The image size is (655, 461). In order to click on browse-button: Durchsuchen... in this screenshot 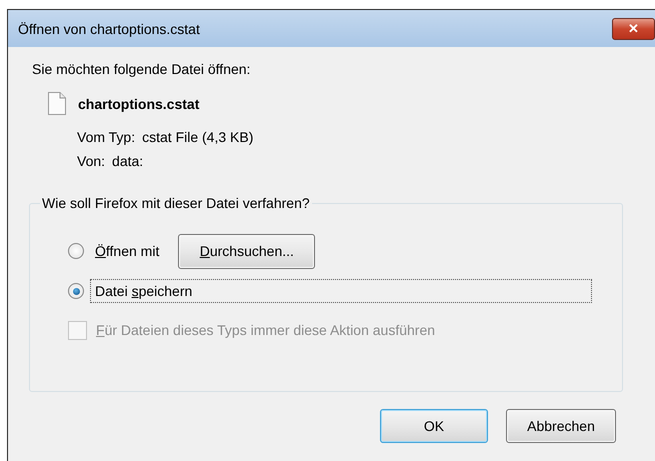, I will do `click(247, 251)`.